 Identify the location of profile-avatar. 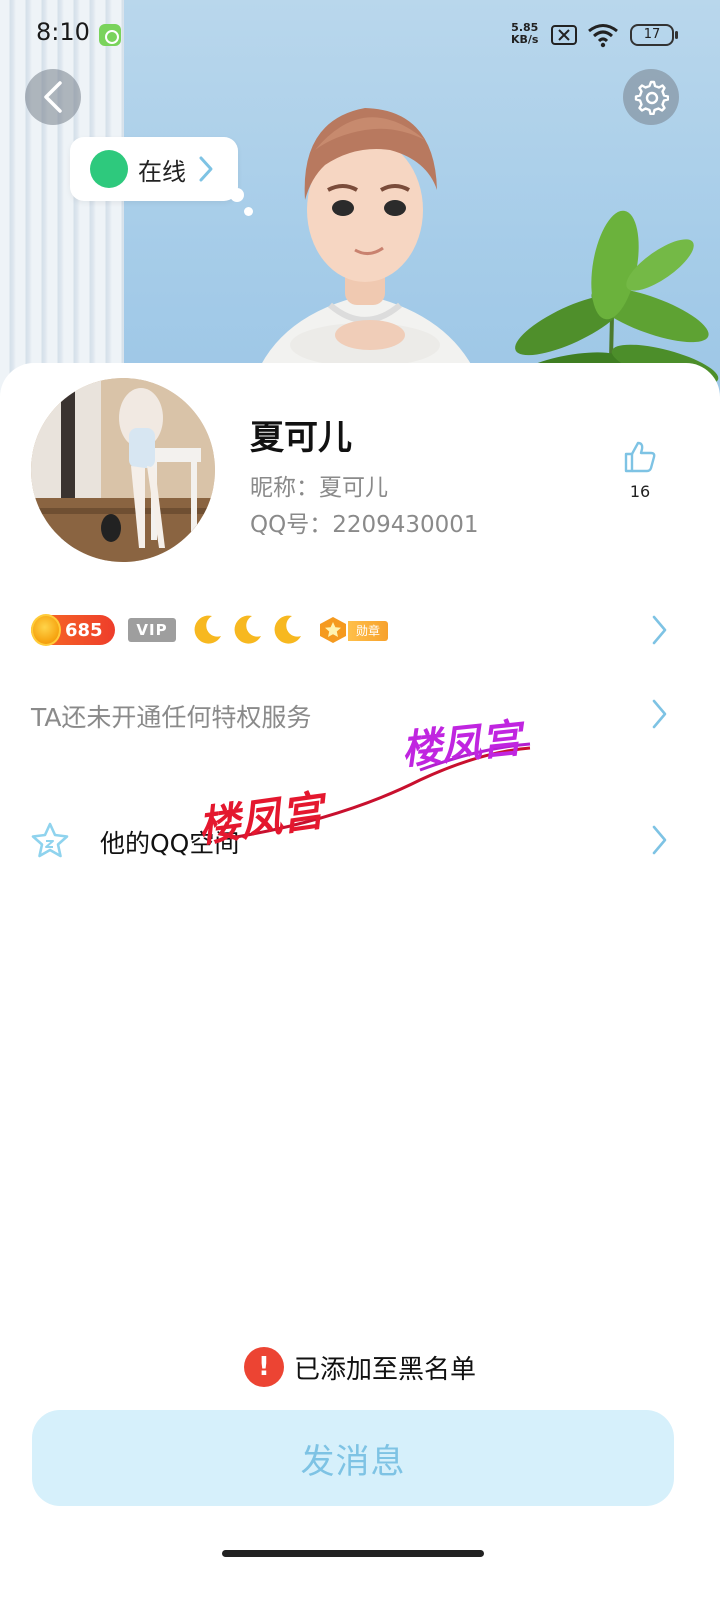
(123, 470).